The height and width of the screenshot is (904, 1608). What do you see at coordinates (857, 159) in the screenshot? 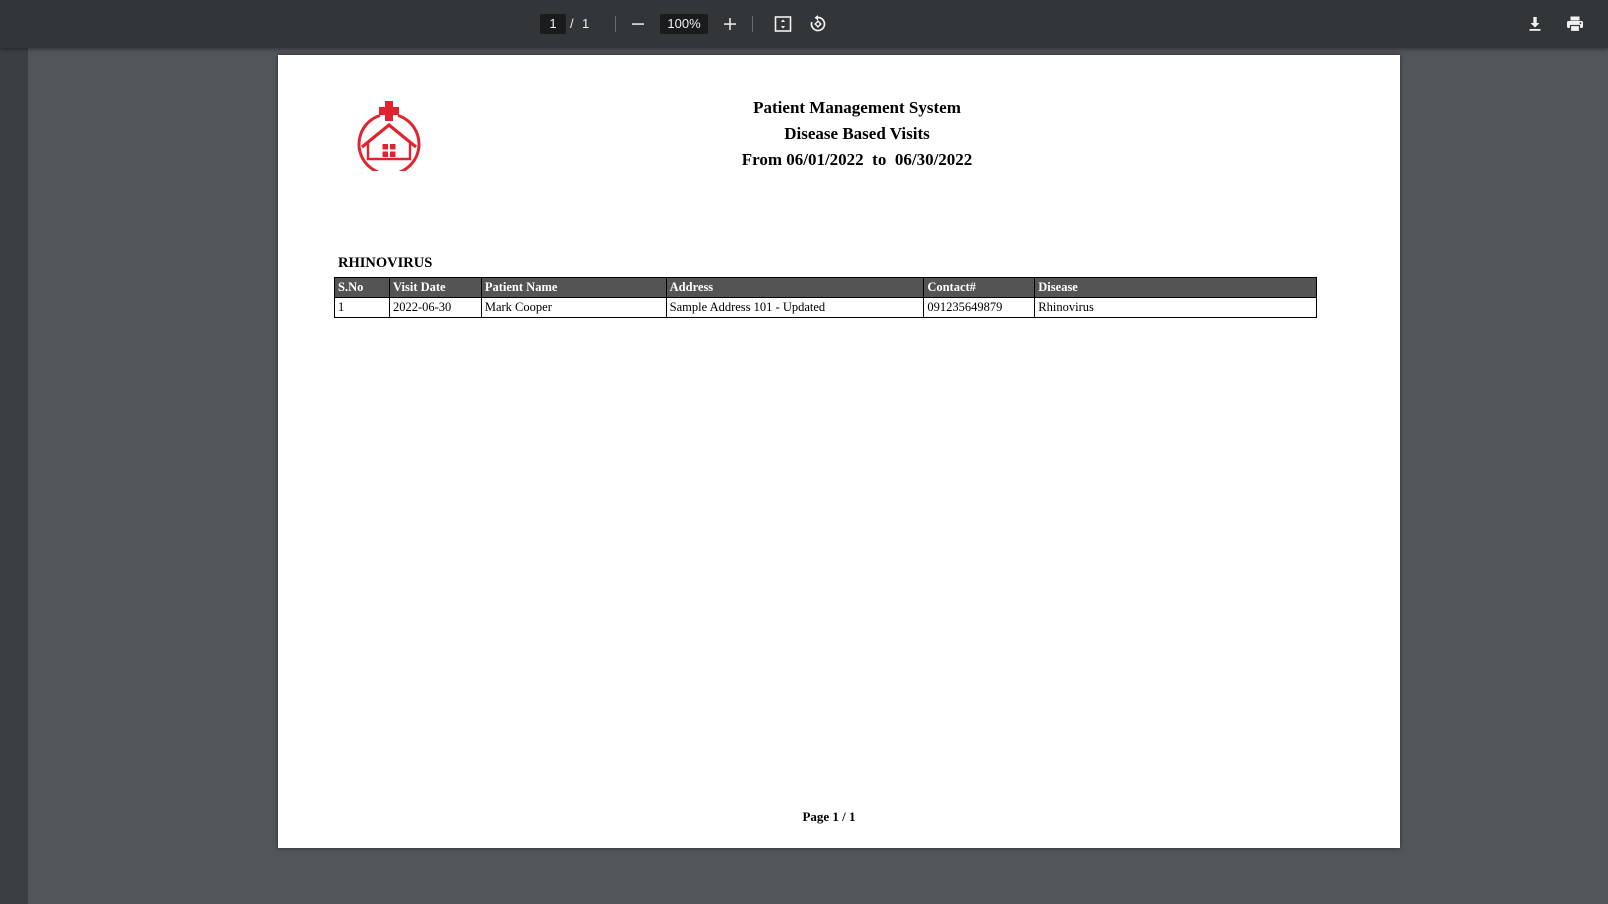
I see `report-date-range: From 06/01/2022 to 06/30/2022` at bounding box center [857, 159].